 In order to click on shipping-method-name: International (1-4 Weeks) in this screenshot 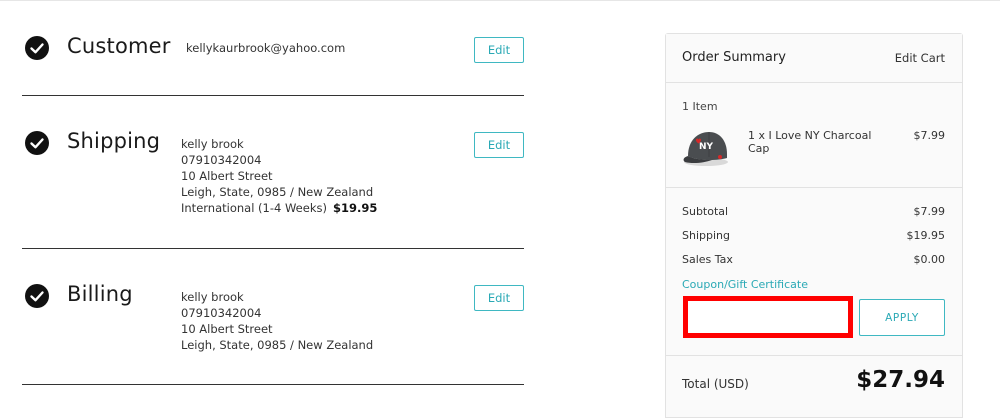, I will do `click(254, 208)`.